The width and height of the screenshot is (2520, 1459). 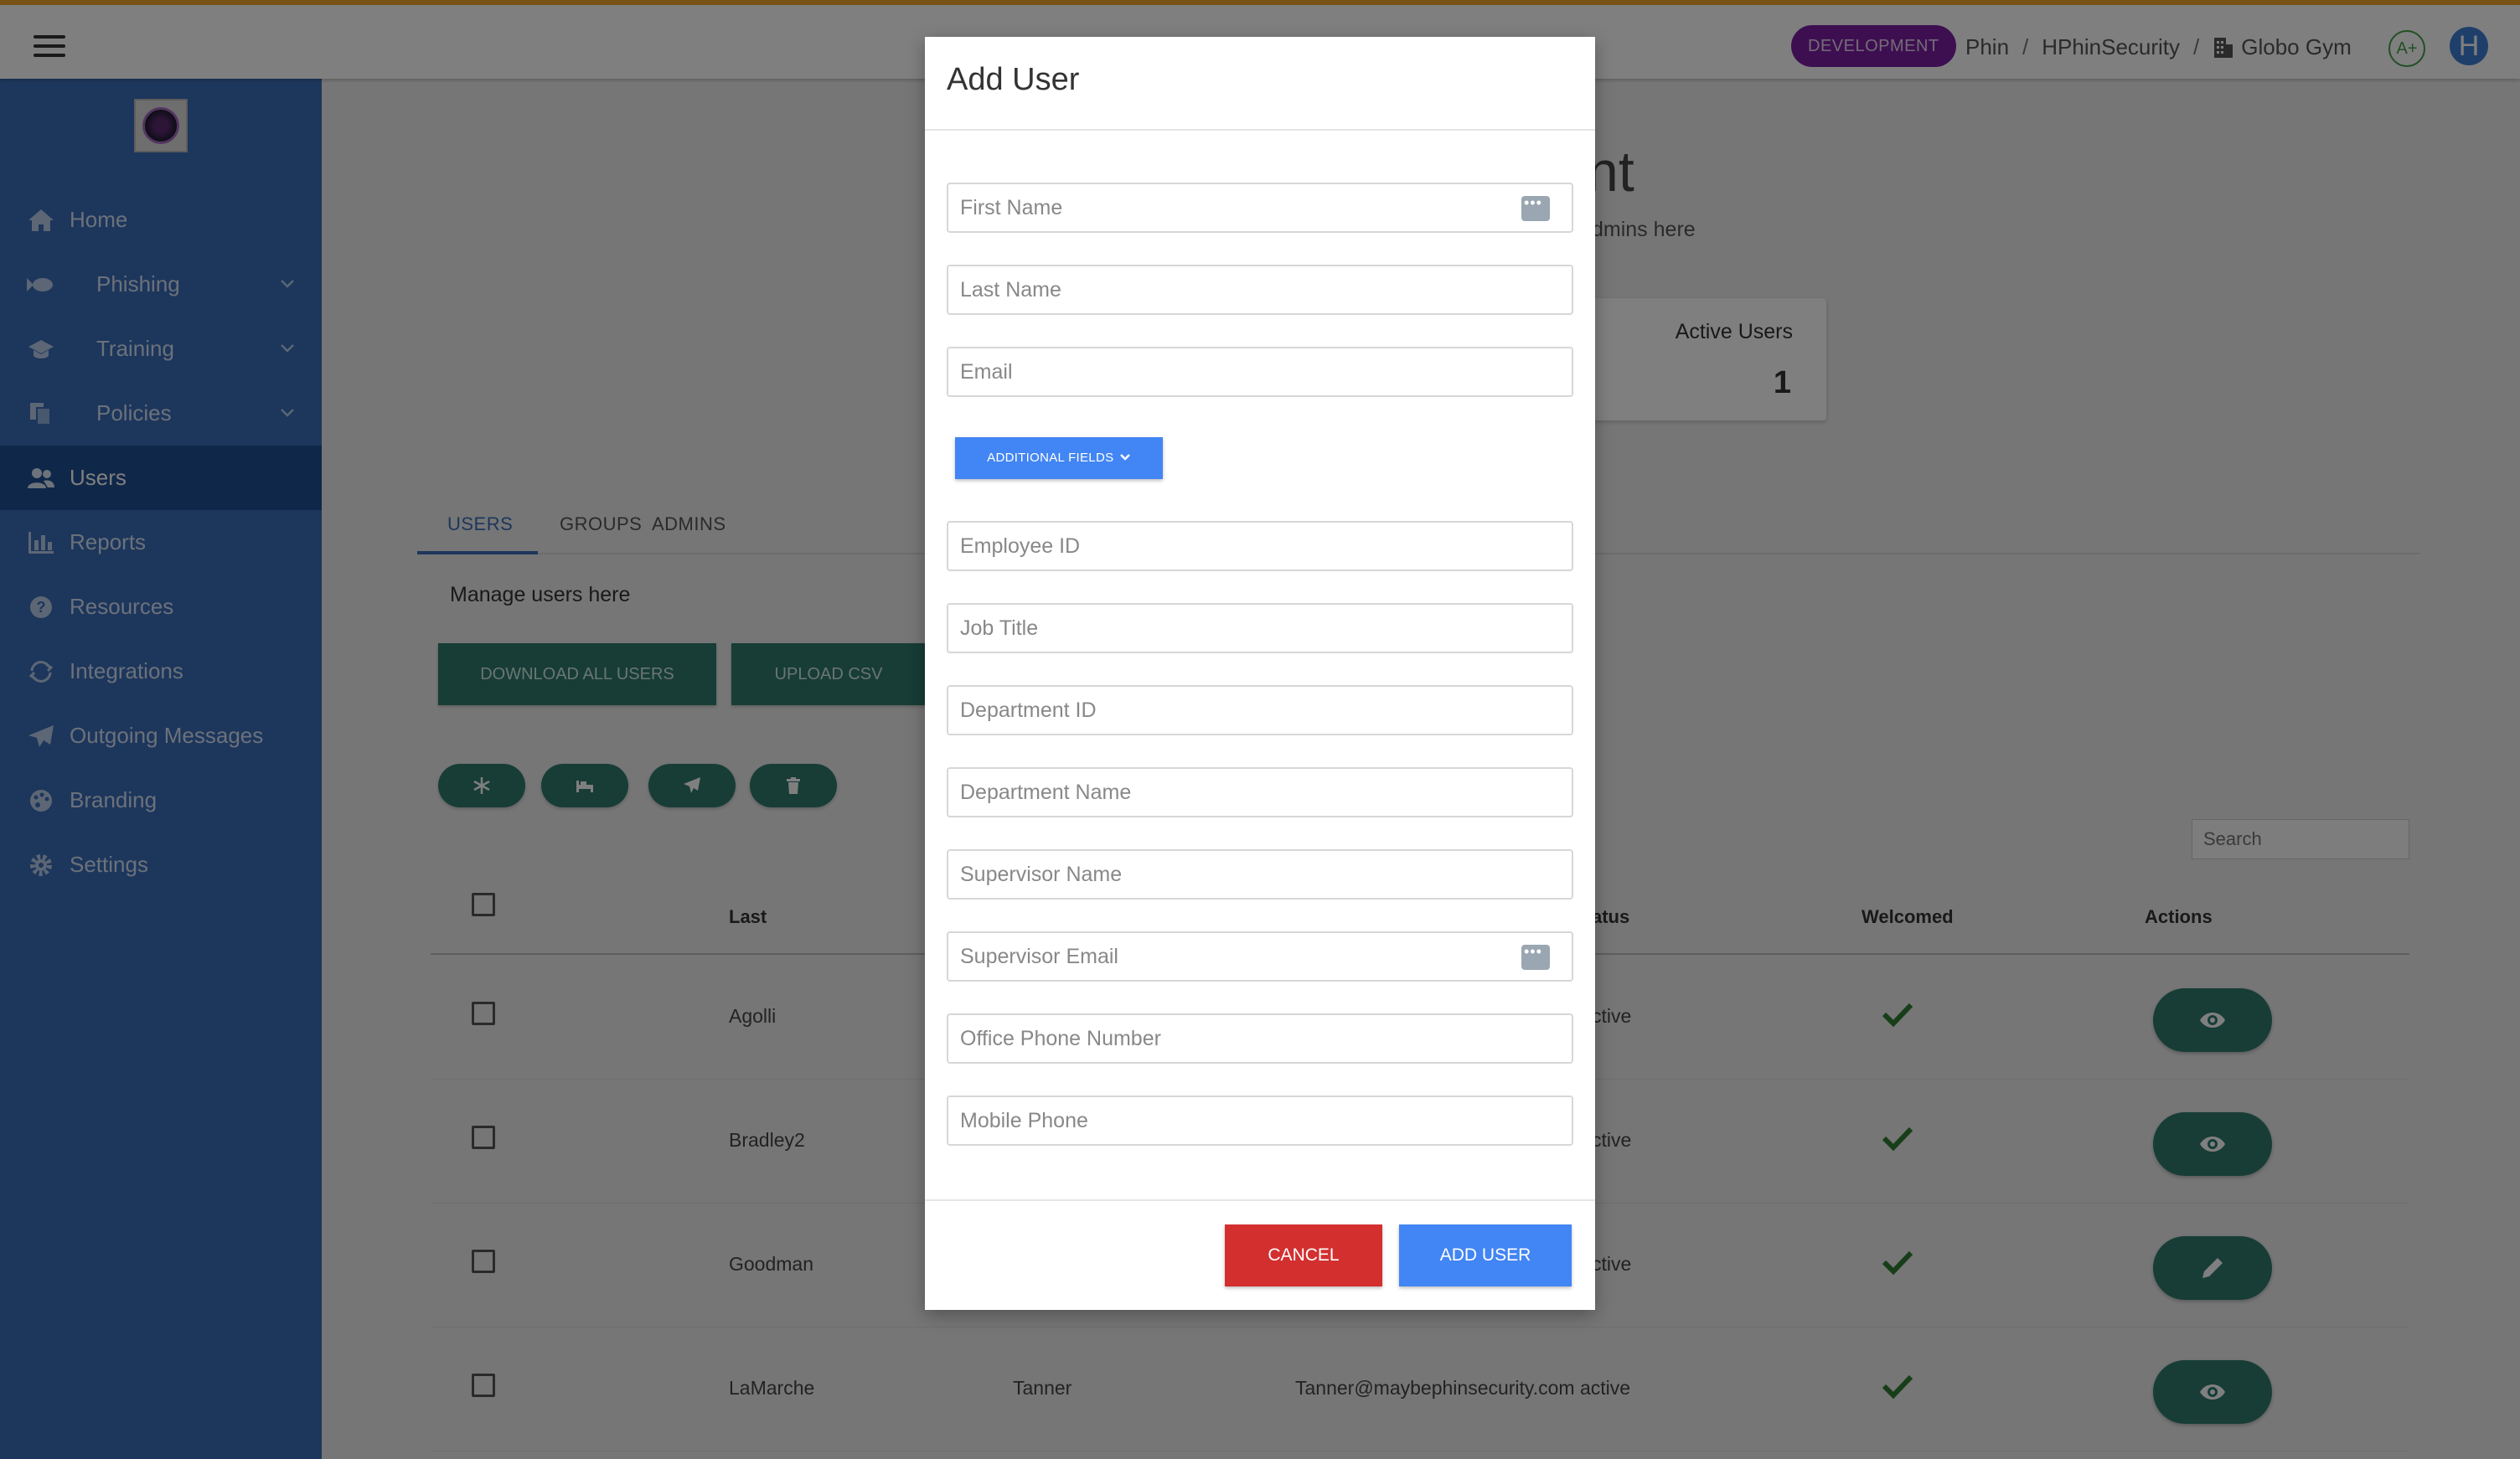 What do you see at coordinates (1260, 290) in the screenshot?
I see `last-name-field` at bounding box center [1260, 290].